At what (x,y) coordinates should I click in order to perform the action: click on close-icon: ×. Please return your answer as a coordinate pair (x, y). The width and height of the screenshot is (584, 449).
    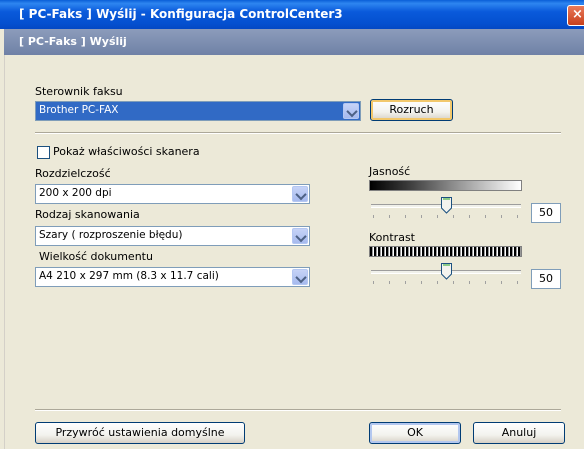
    Looking at the image, I should click on (577, 14).